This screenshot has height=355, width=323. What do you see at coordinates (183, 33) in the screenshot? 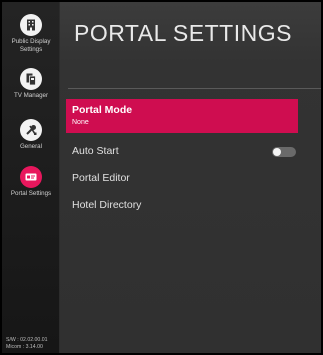
I see `page-title: PORTAL SETTINGS` at bounding box center [183, 33].